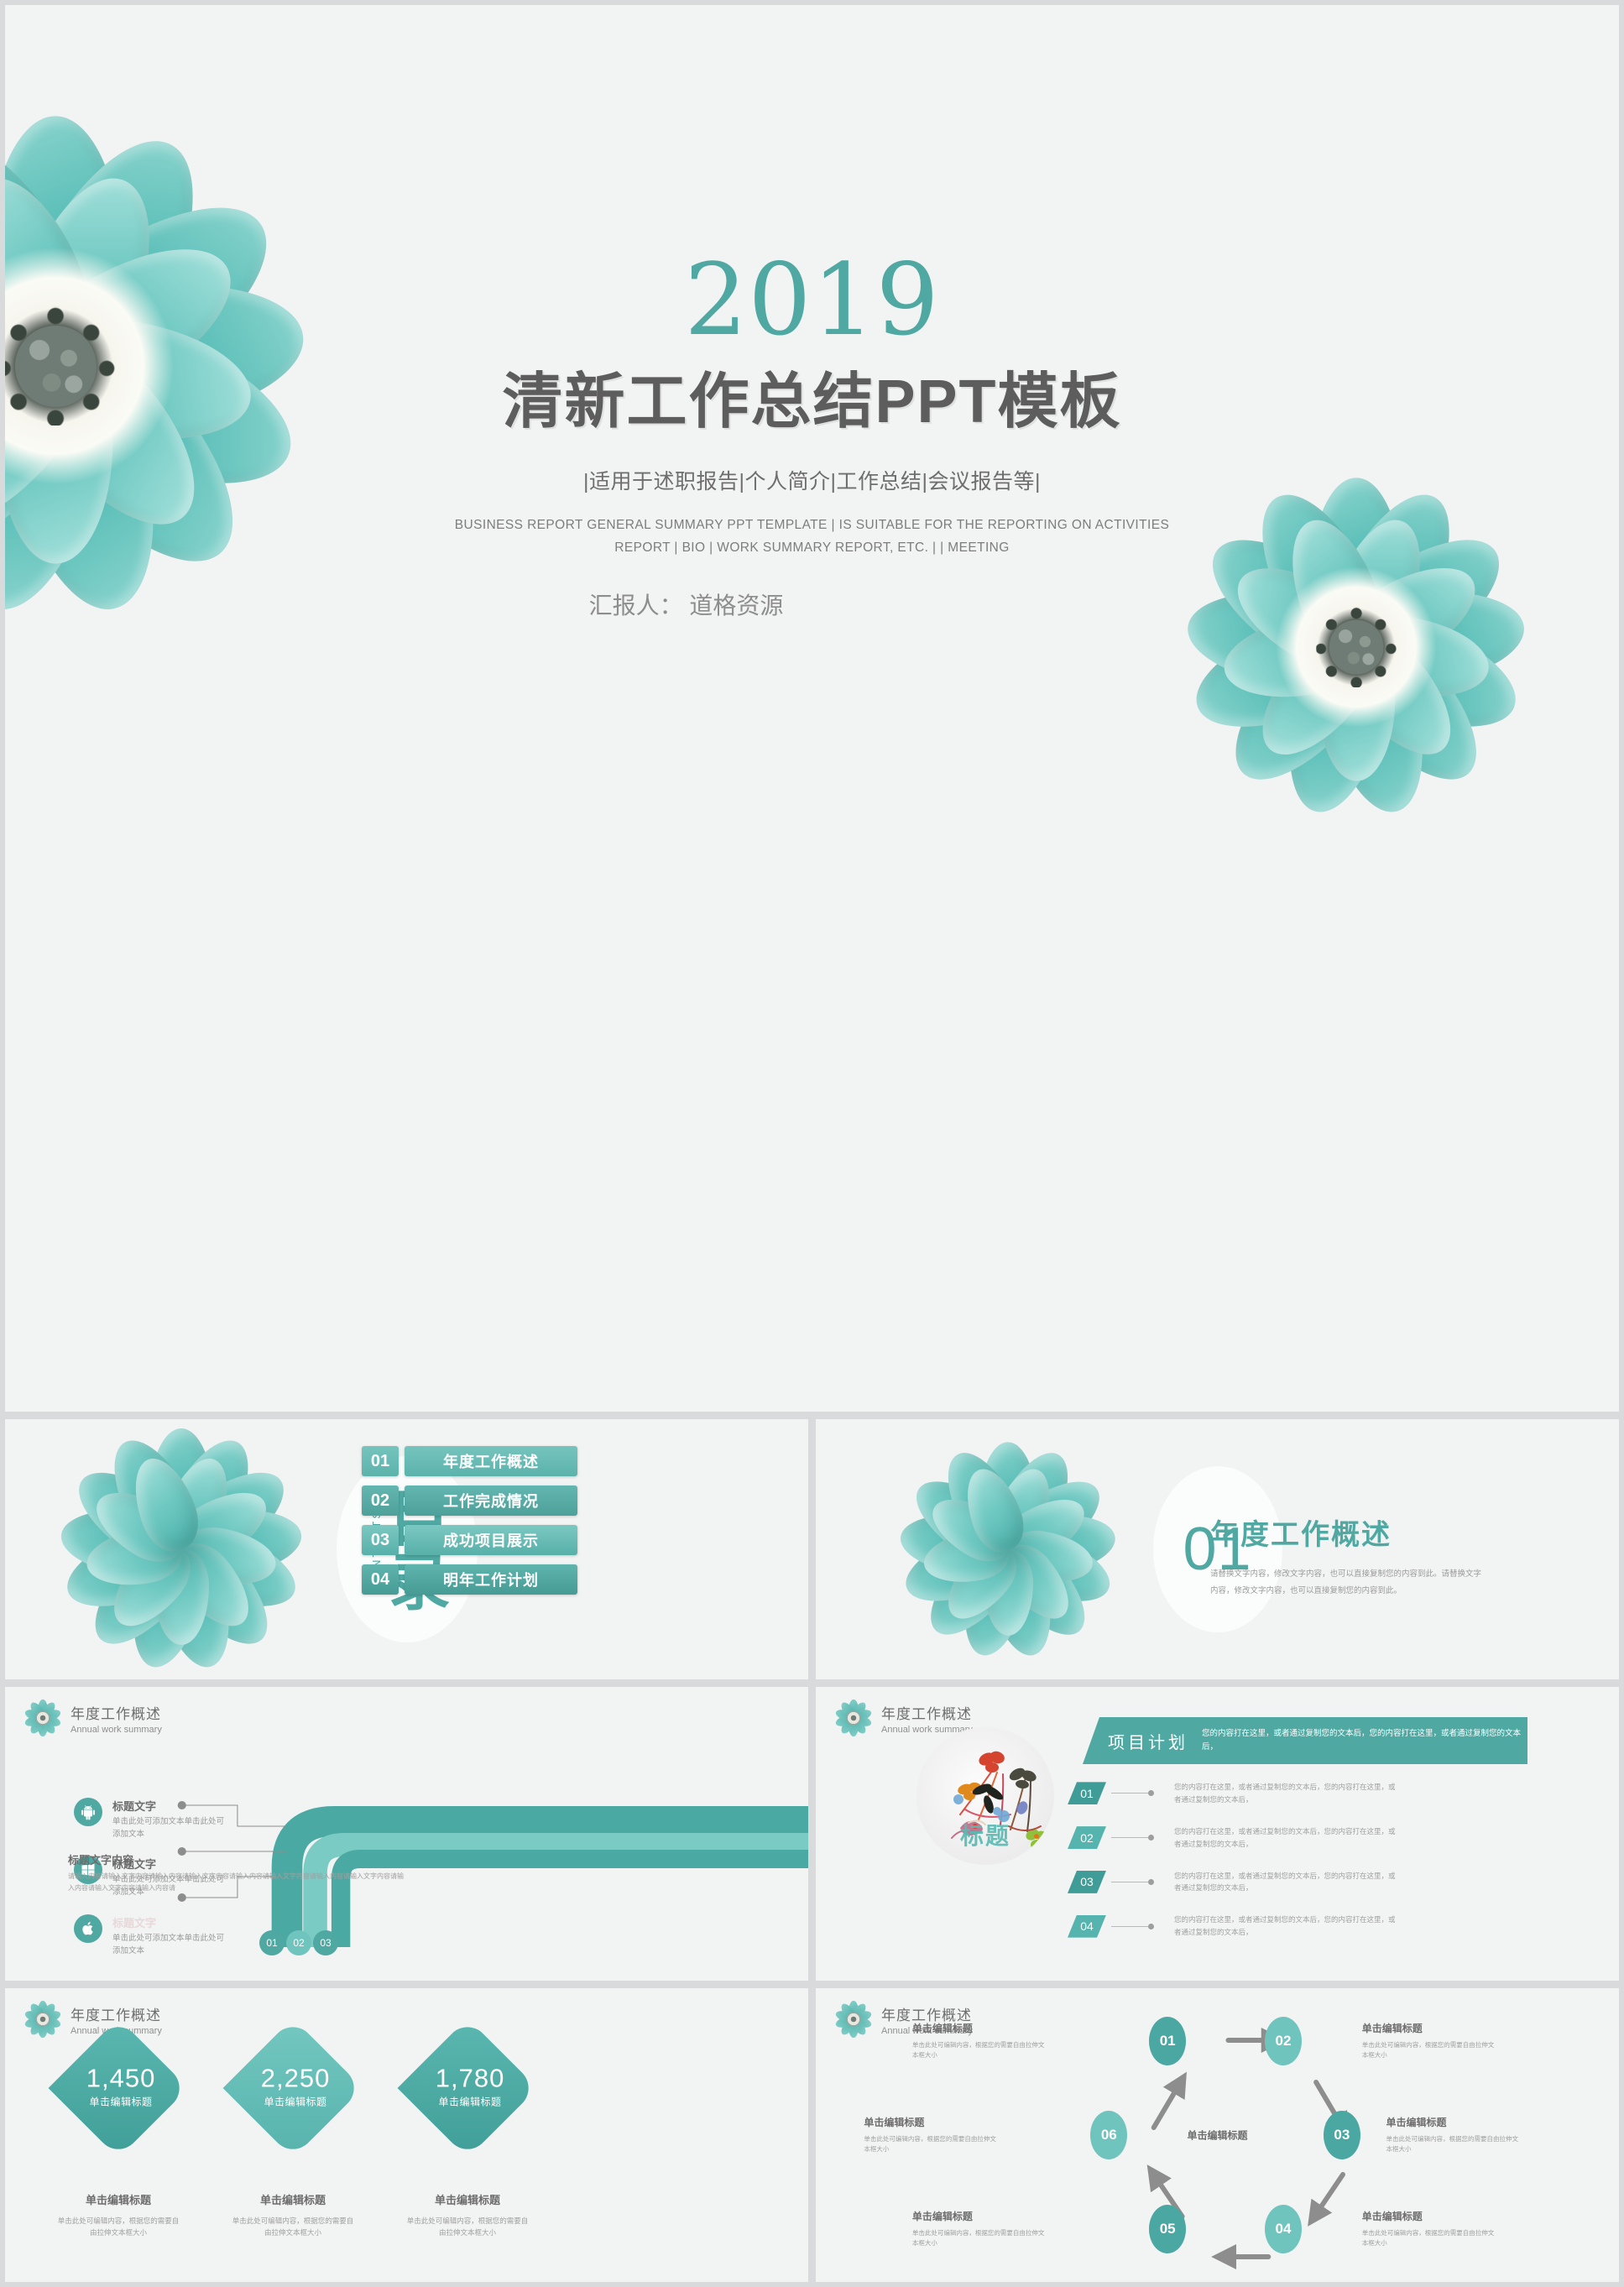  Describe the element at coordinates (985, 1836) in the screenshot. I see `quilling-image-label: 标题` at that location.